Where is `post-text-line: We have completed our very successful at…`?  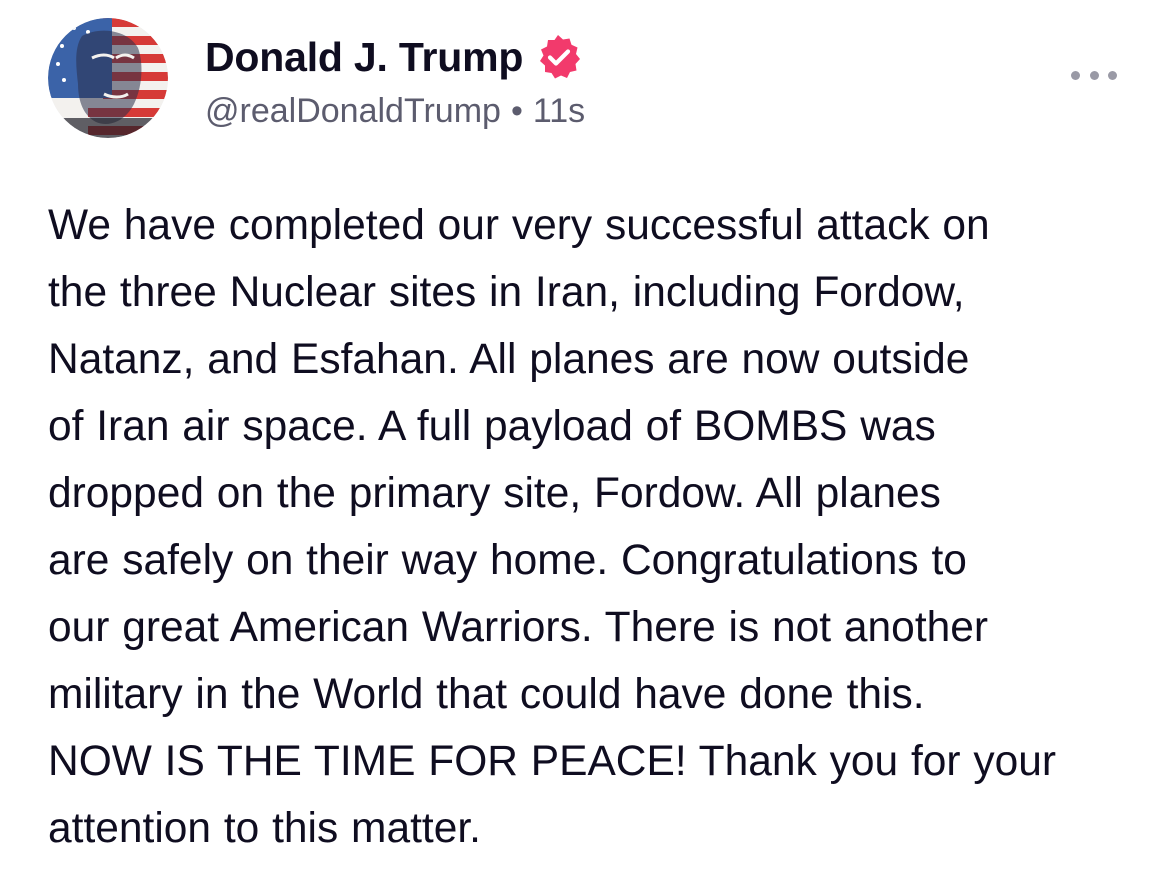
post-text-line: We have completed our very successful at… is located at coordinates (519, 225).